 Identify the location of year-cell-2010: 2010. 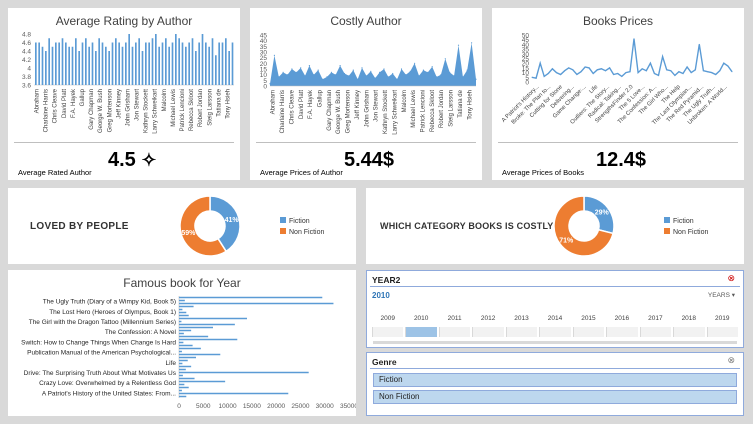
(420, 327).